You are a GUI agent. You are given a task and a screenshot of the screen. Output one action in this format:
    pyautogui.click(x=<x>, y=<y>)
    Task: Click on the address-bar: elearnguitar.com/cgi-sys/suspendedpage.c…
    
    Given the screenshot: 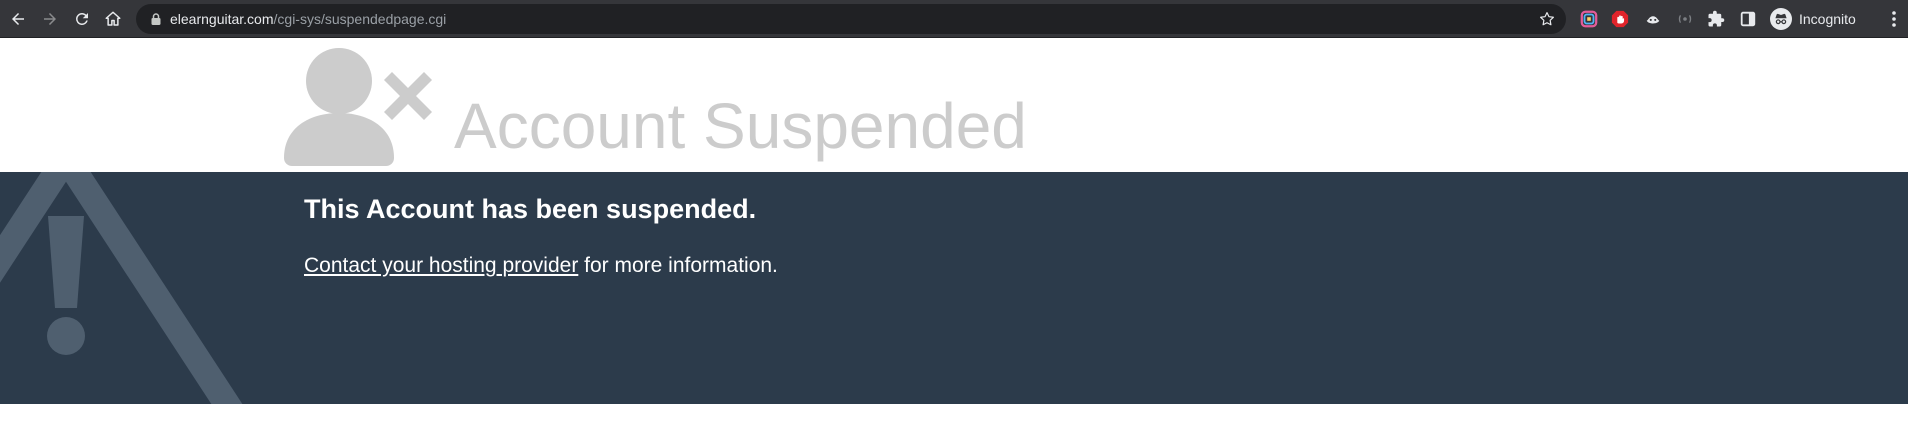 What is the action you would take?
    pyautogui.click(x=851, y=19)
    